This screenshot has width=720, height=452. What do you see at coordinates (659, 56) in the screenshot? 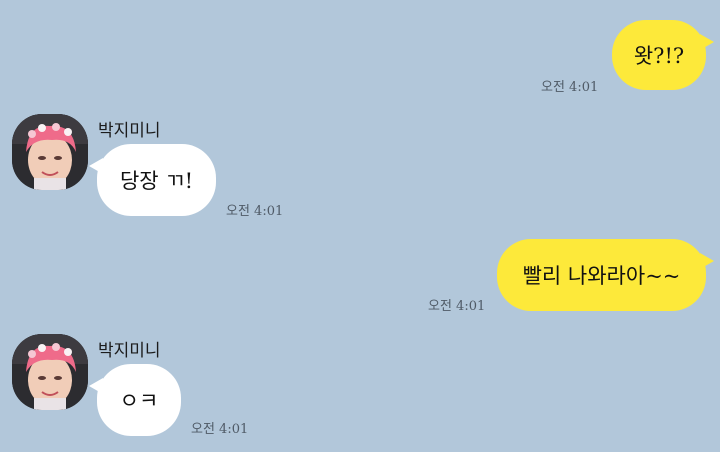
I see `message-text: 왓?!?` at bounding box center [659, 56].